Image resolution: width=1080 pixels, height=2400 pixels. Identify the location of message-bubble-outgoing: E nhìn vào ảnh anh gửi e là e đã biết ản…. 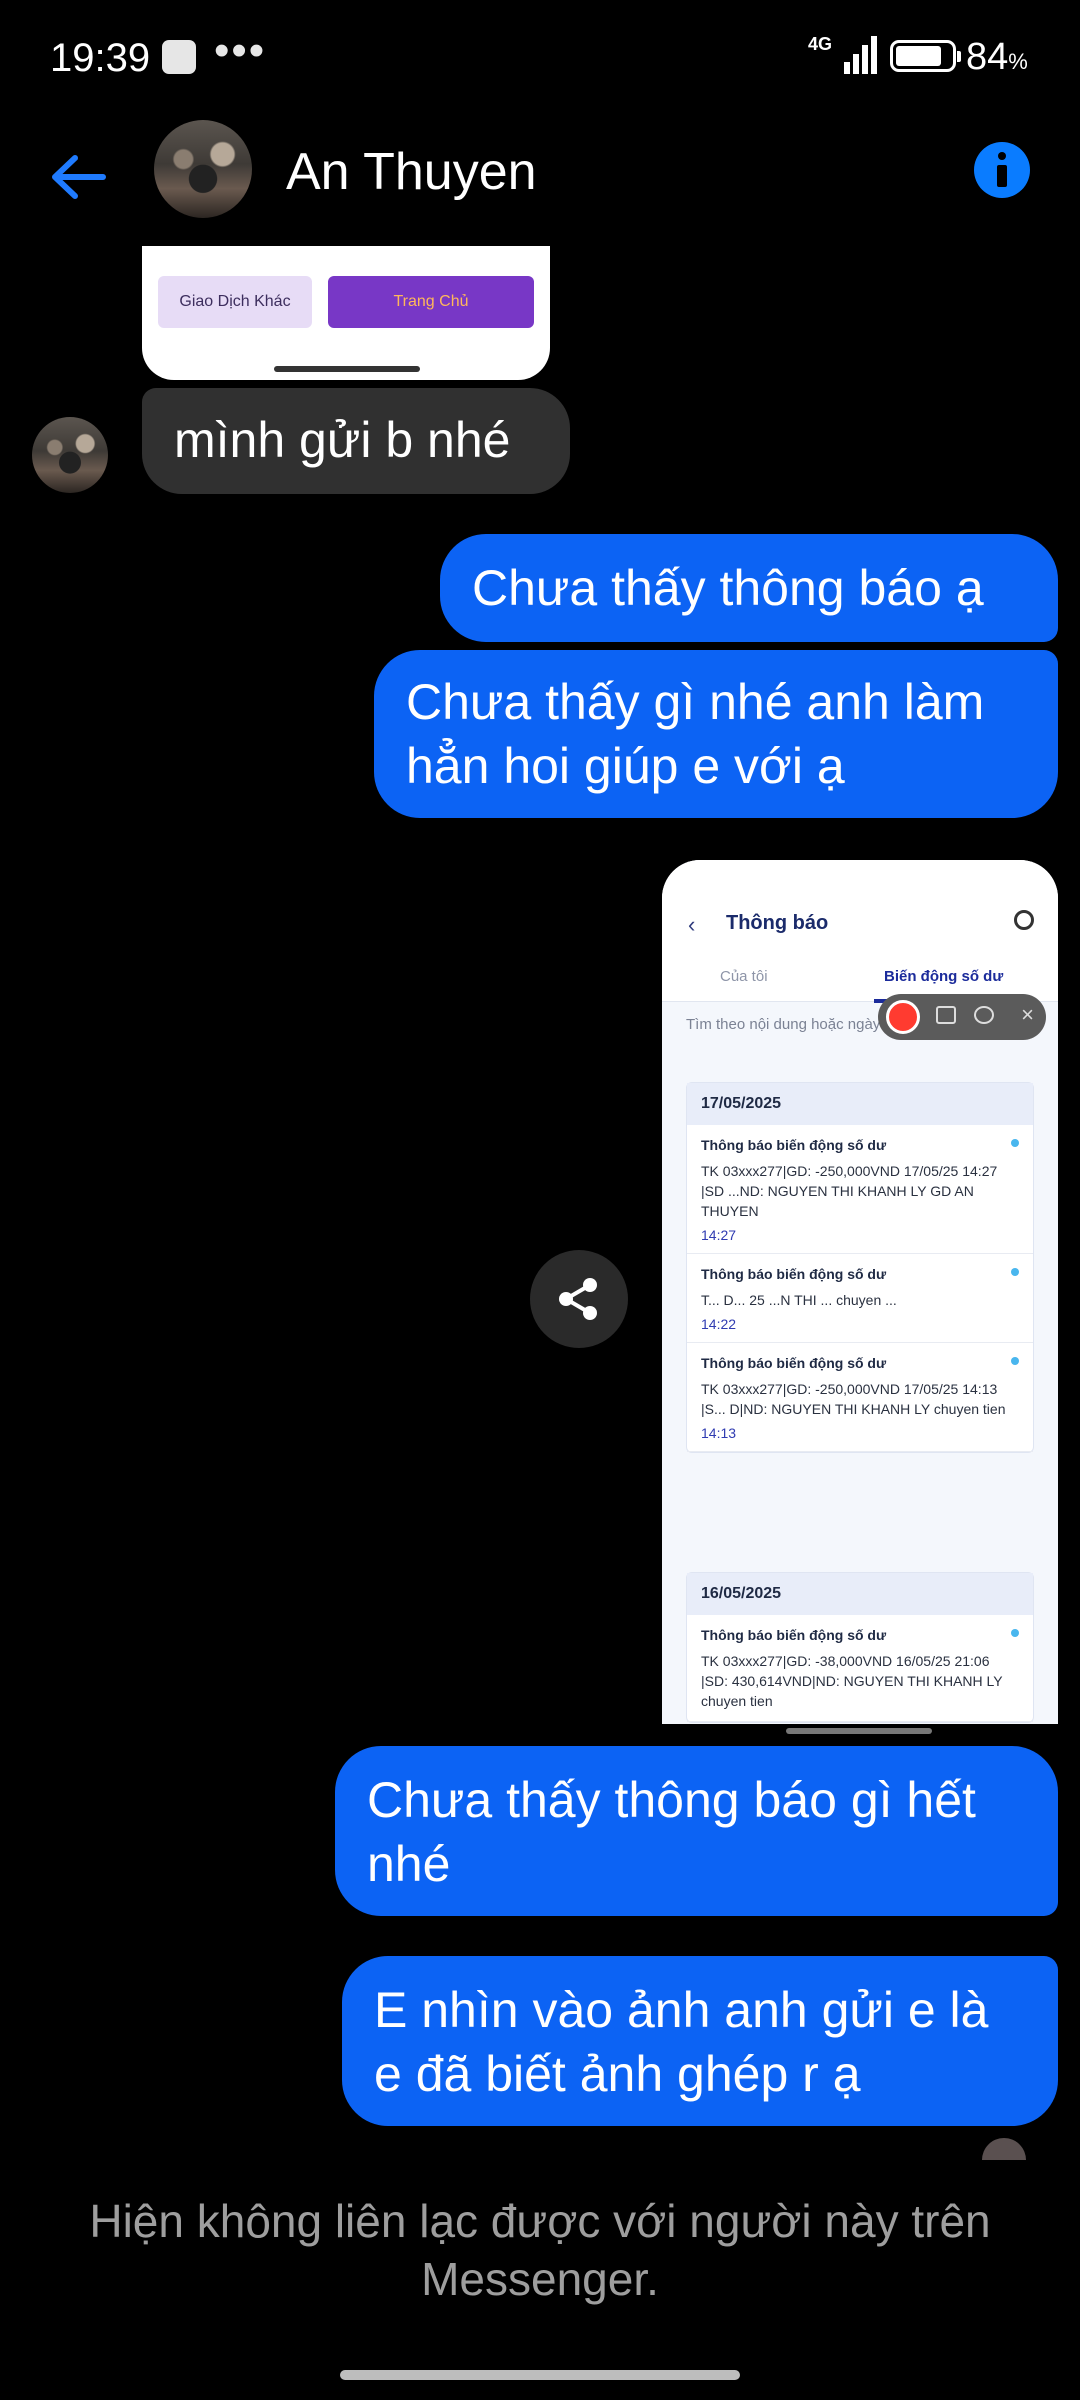
(700, 2041).